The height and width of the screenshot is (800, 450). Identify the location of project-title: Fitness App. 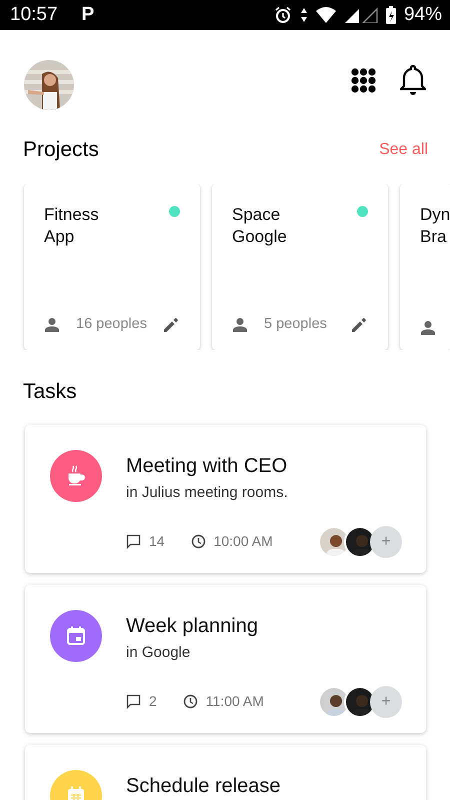
(71, 226).